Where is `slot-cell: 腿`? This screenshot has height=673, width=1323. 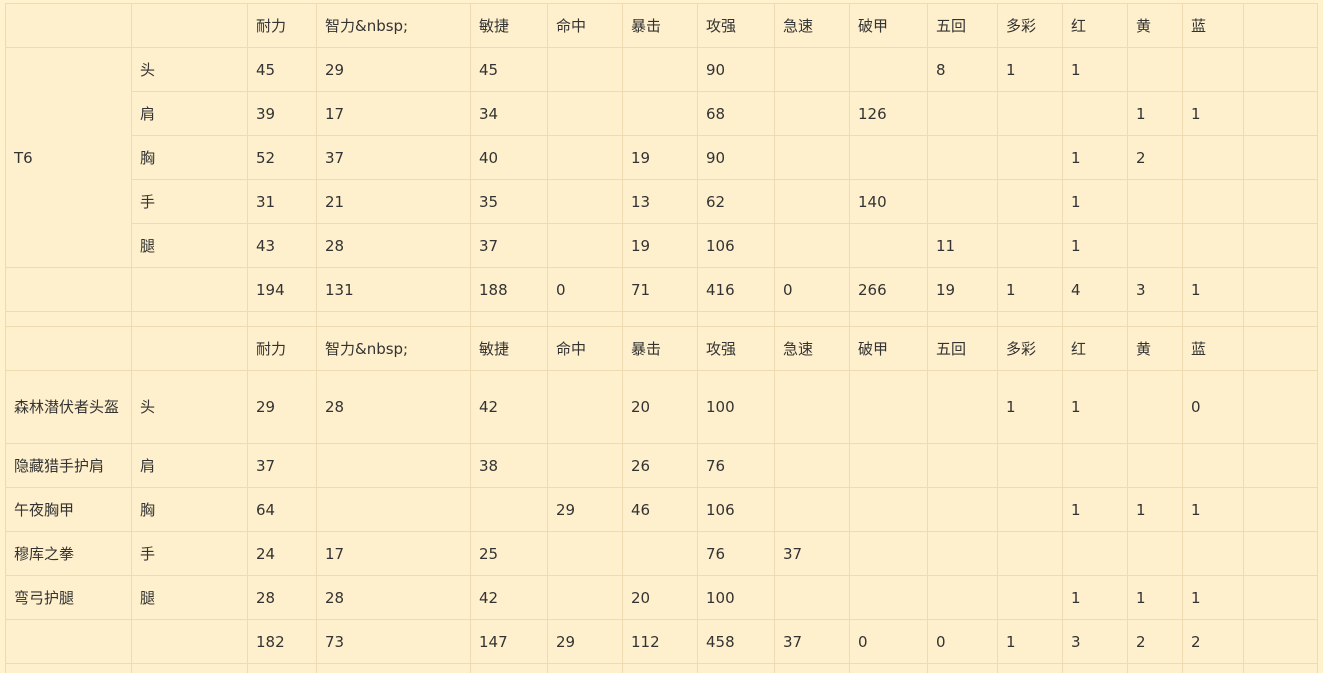
slot-cell: 腿 is located at coordinates (189, 245).